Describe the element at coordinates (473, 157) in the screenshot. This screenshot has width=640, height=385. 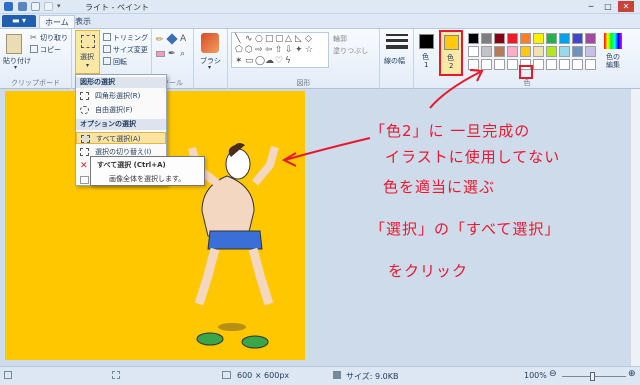
I see `annotation-line-2: イラストに使用してない` at that location.